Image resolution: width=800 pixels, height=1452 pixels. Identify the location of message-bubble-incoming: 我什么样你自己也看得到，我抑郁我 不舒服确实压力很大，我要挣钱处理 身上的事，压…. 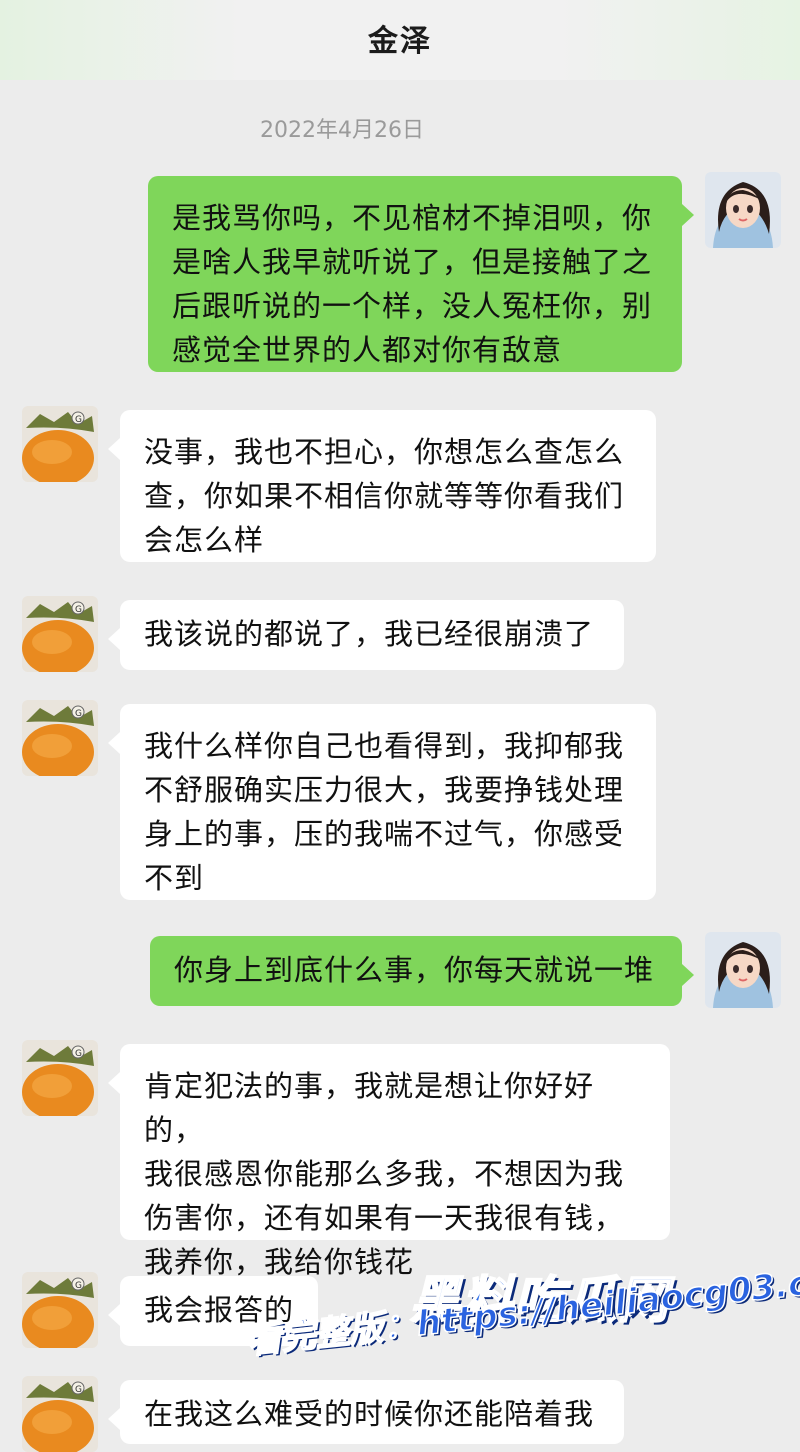
(382, 802).